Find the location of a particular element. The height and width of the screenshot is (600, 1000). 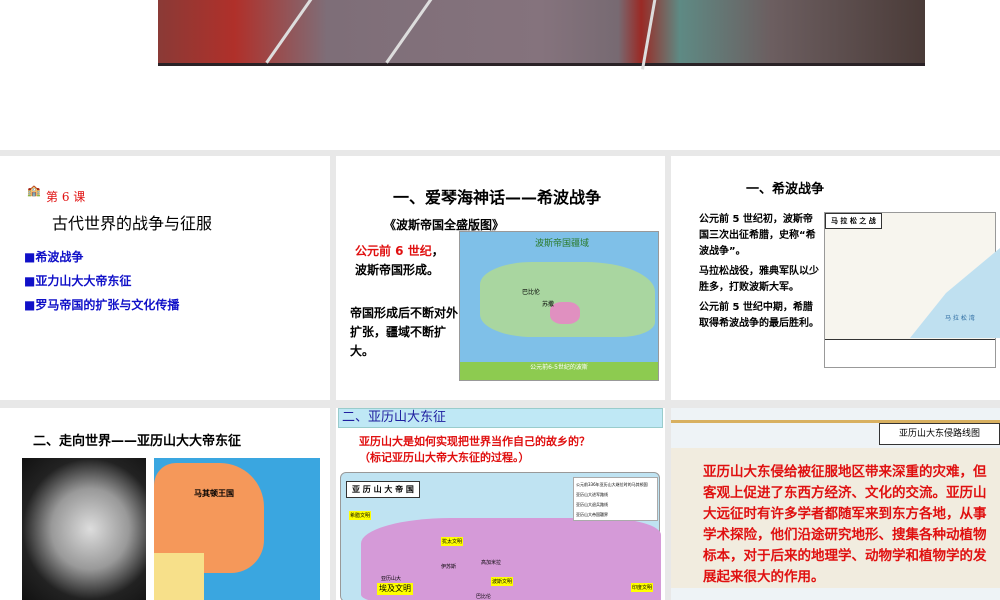

slide-title: 一、爱琴海神话——希波战争 is located at coordinates (497, 197).